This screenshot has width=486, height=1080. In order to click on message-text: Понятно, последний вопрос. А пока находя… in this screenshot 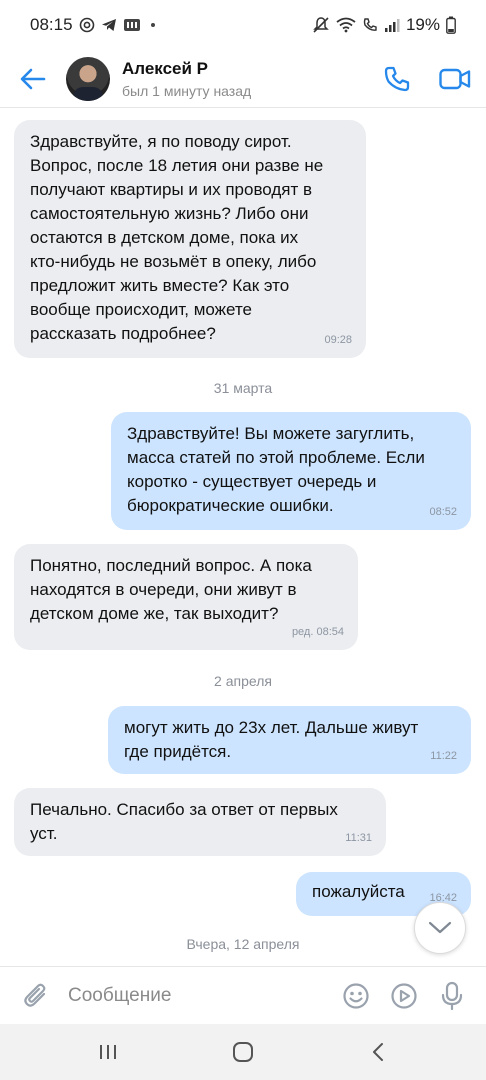, I will do `click(171, 589)`.